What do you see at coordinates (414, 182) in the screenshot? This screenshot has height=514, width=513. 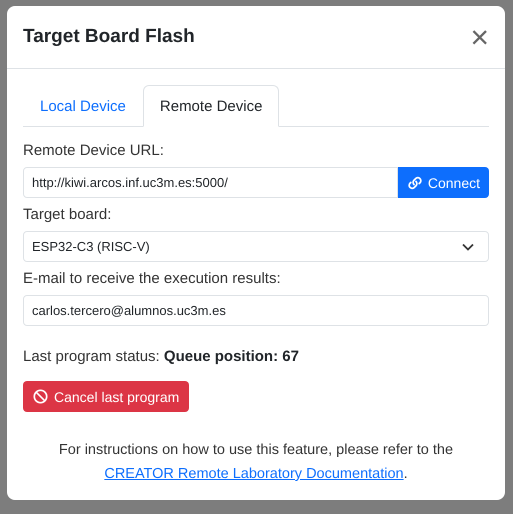 I see `link-icon` at bounding box center [414, 182].